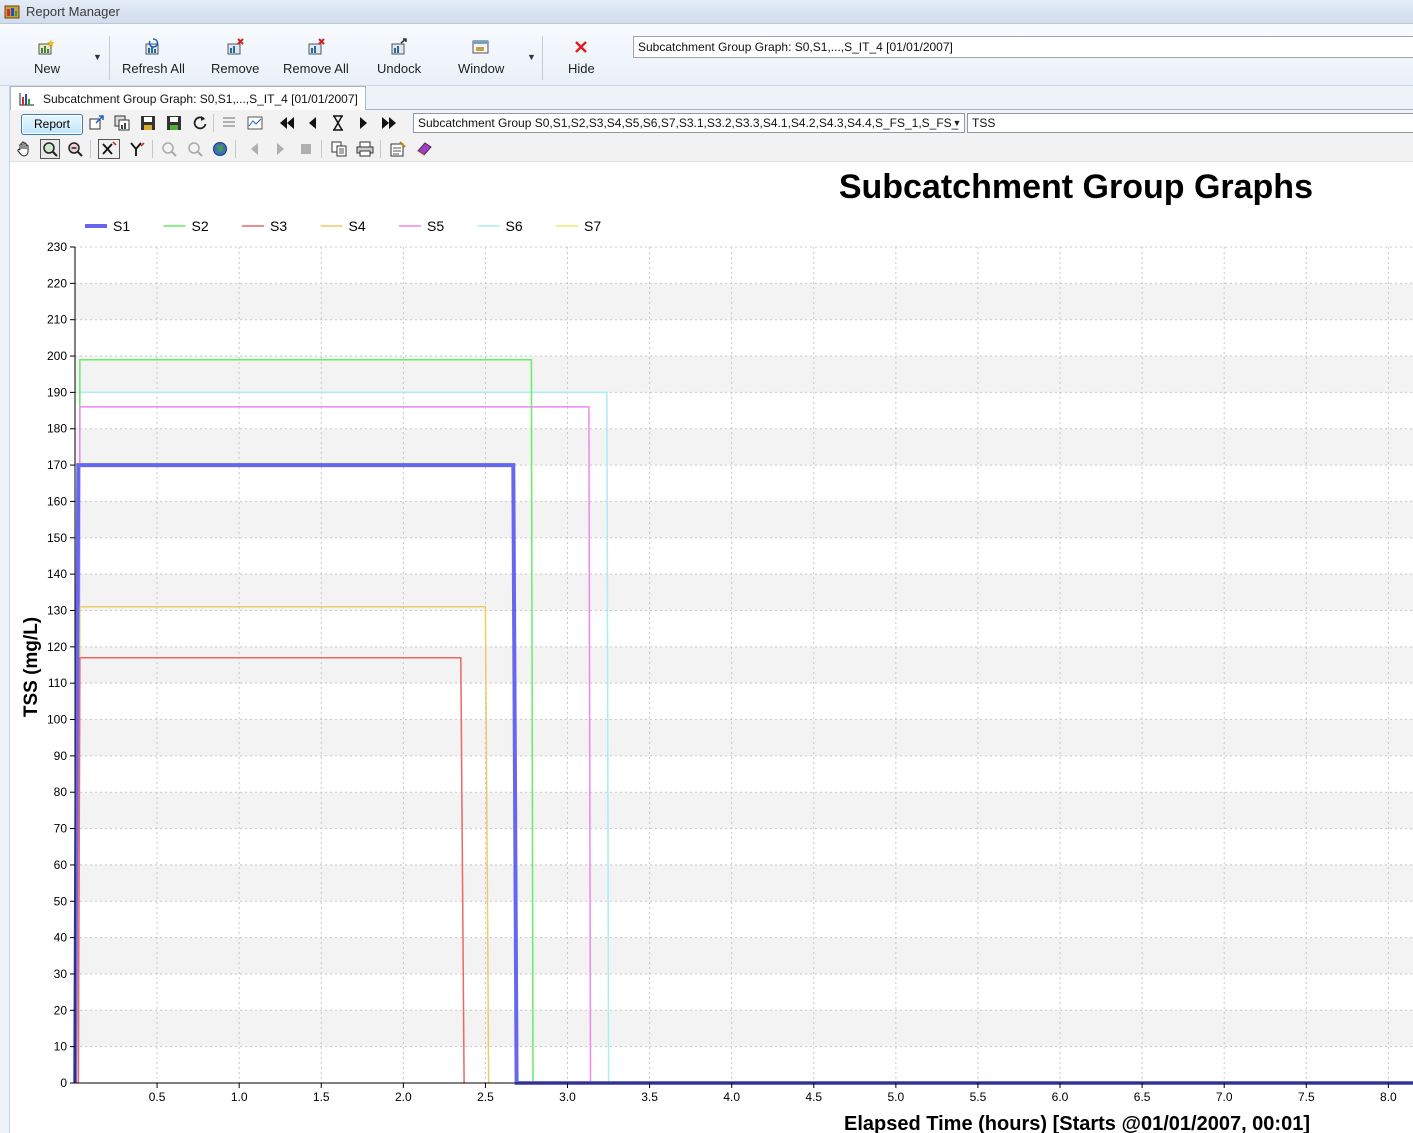 The height and width of the screenshot is (1133, 1413). I want to click on y-tick-label: 230, so click(57, 247).